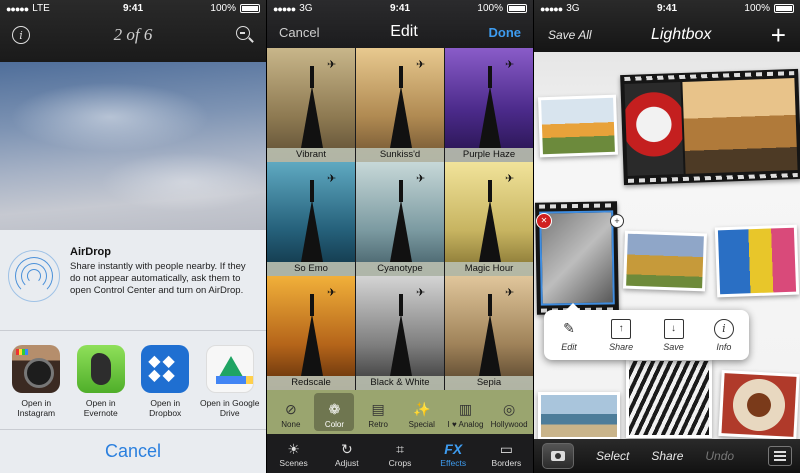 The image size is (800, 473). What do you see at coordinates (579, 416) in the screenshot?
I see `photo-beach` at bounding box center [579, 416].